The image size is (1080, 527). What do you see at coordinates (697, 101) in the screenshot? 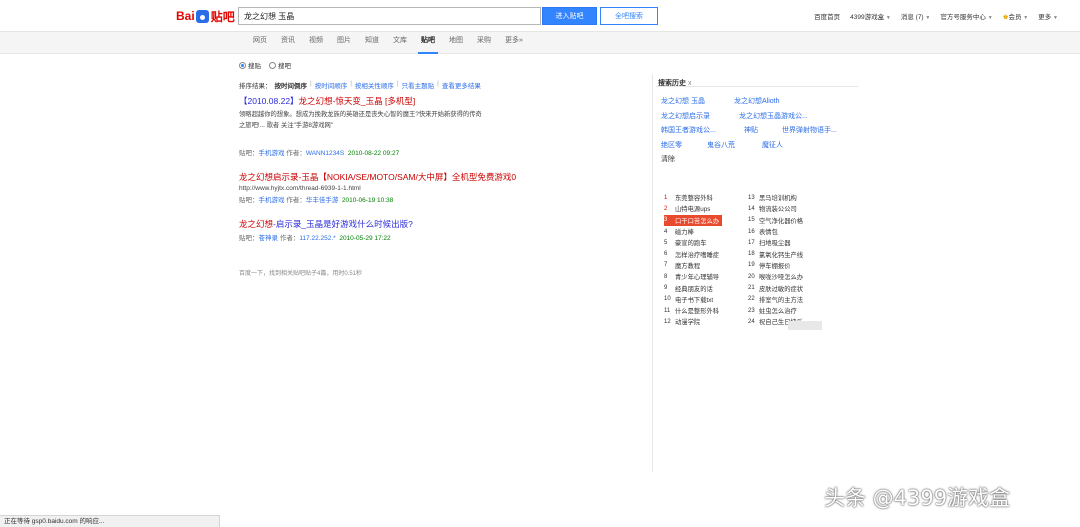
I see `history-item: 龙之幻想 玉晶` at bounding box center [697, 101].